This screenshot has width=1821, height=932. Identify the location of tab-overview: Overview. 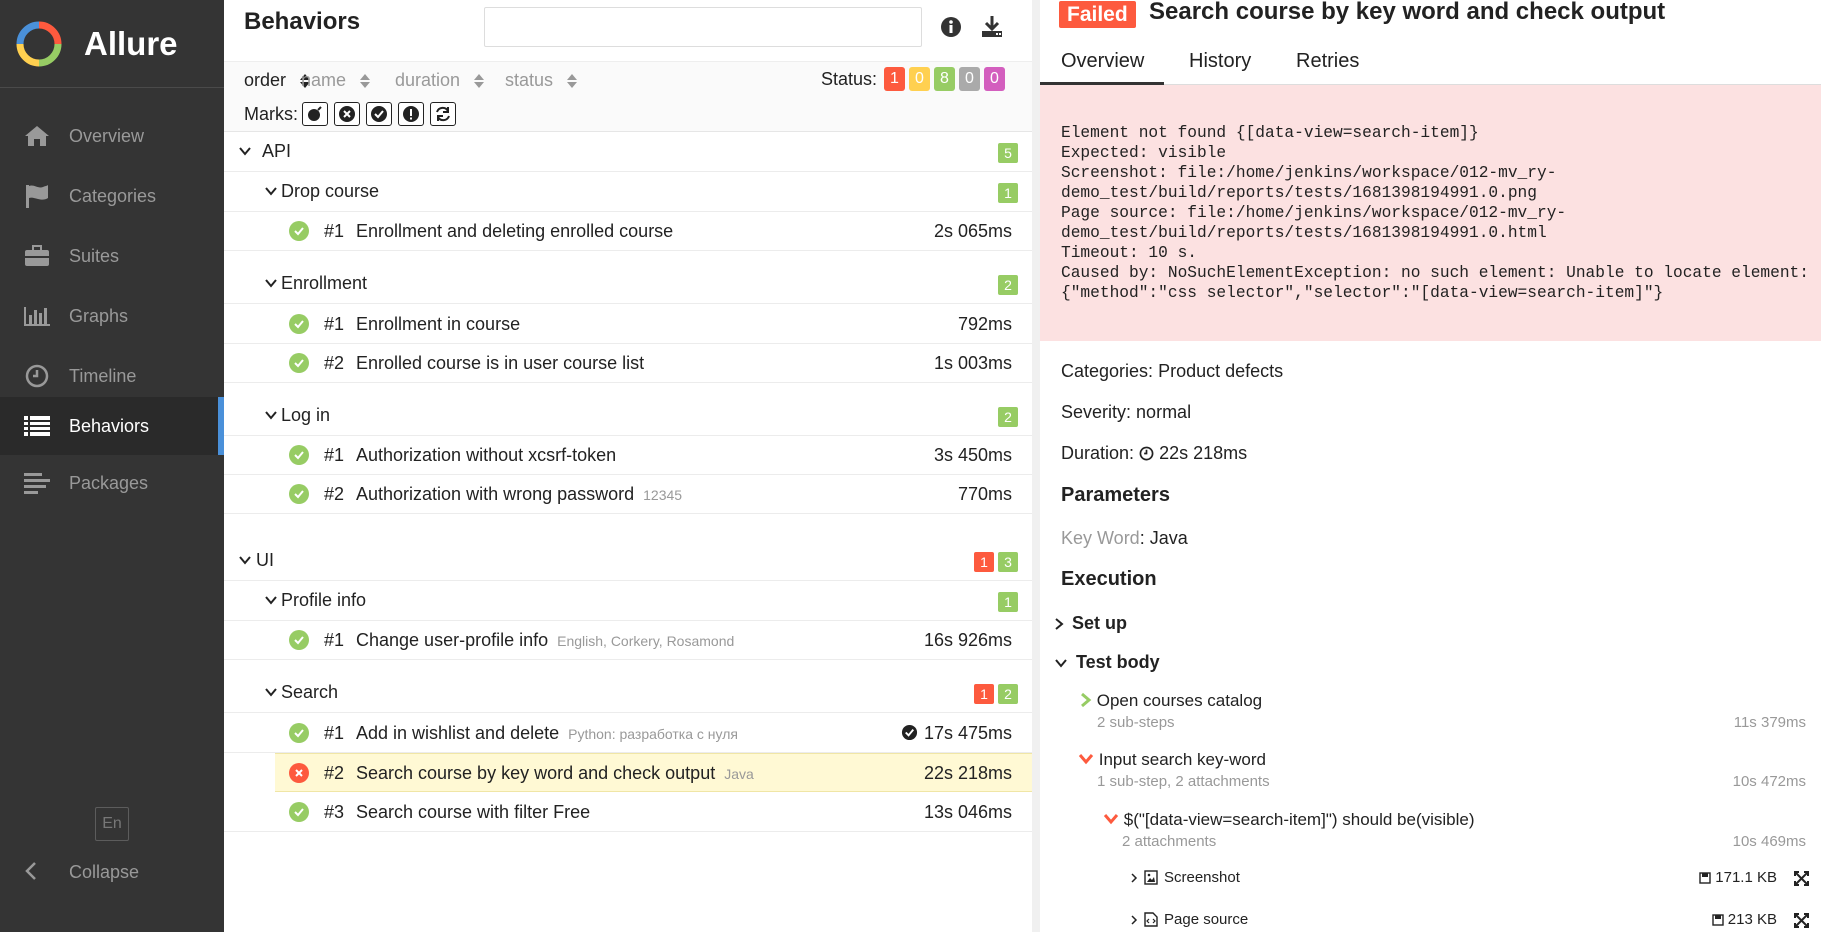
(1102, 61).